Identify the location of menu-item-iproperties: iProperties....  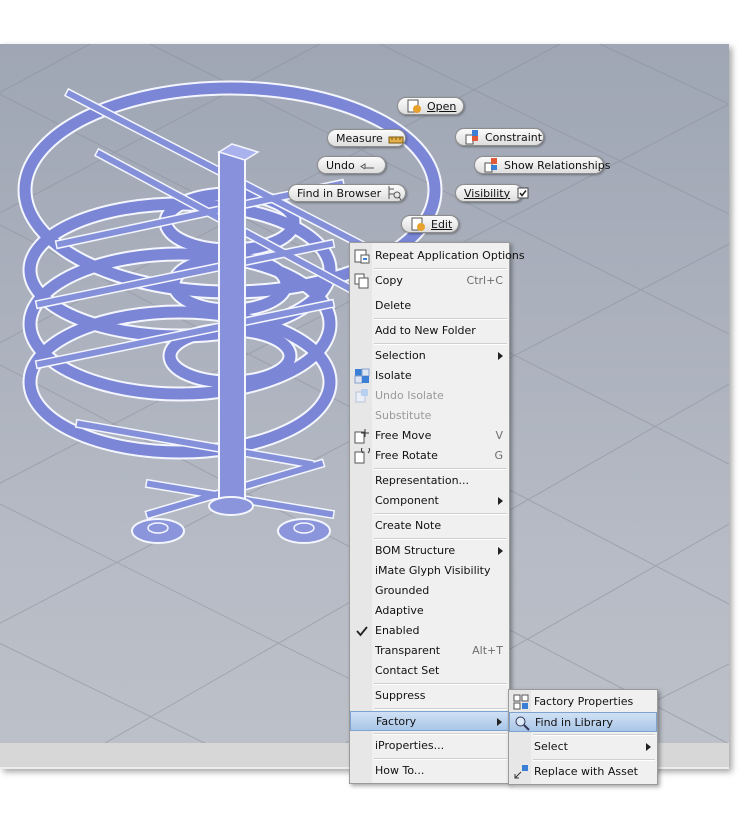
(429, 746).